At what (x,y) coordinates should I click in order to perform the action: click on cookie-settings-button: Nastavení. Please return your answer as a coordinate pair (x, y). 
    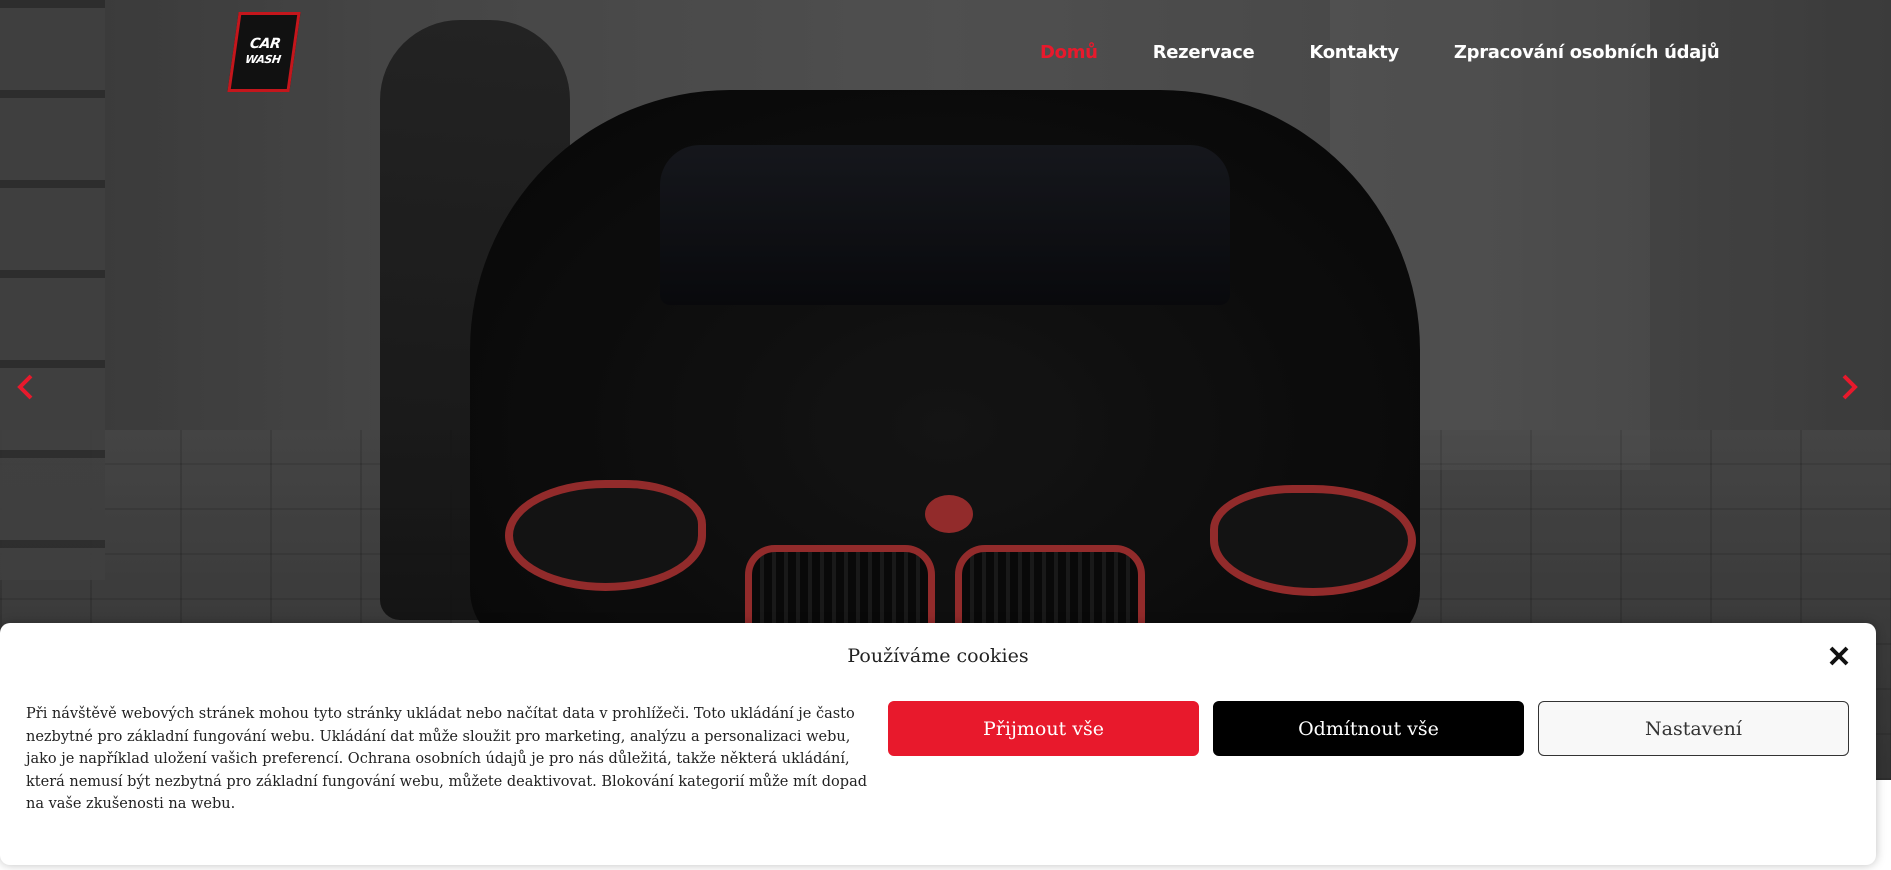
    Looking at the image, I should click on (1693, 728).